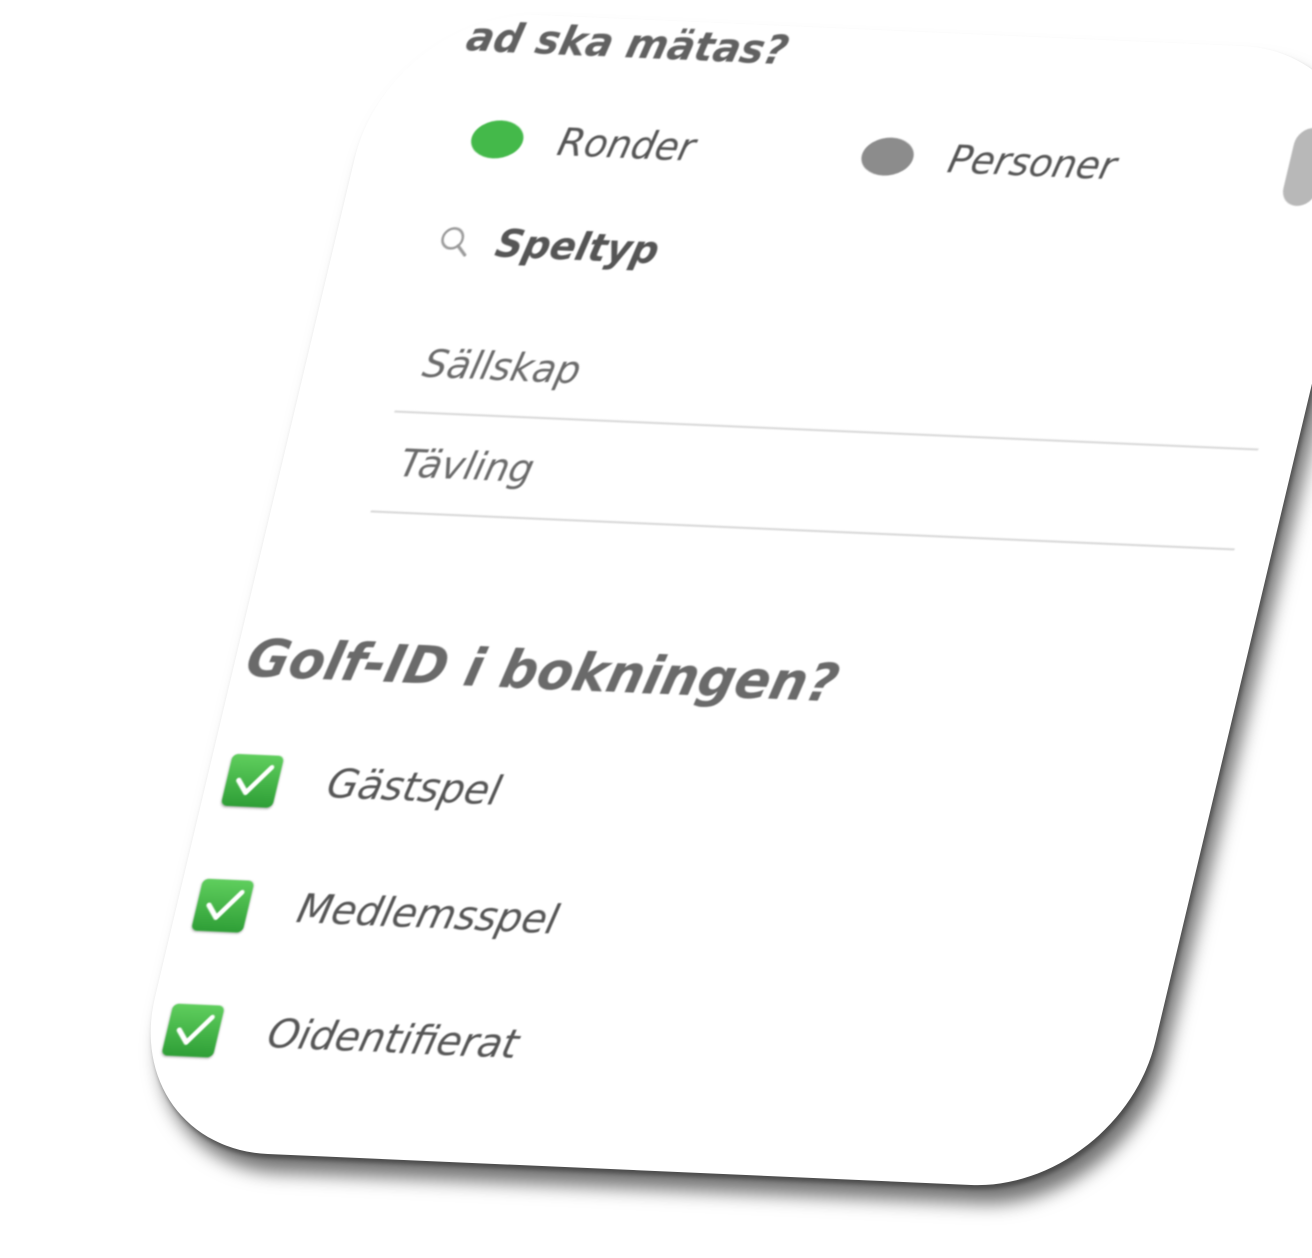 The width and height of the screenshot is (1312, 1258). I want to click on checkbox-label-gastspel: Gästspel, so click(414, 788).